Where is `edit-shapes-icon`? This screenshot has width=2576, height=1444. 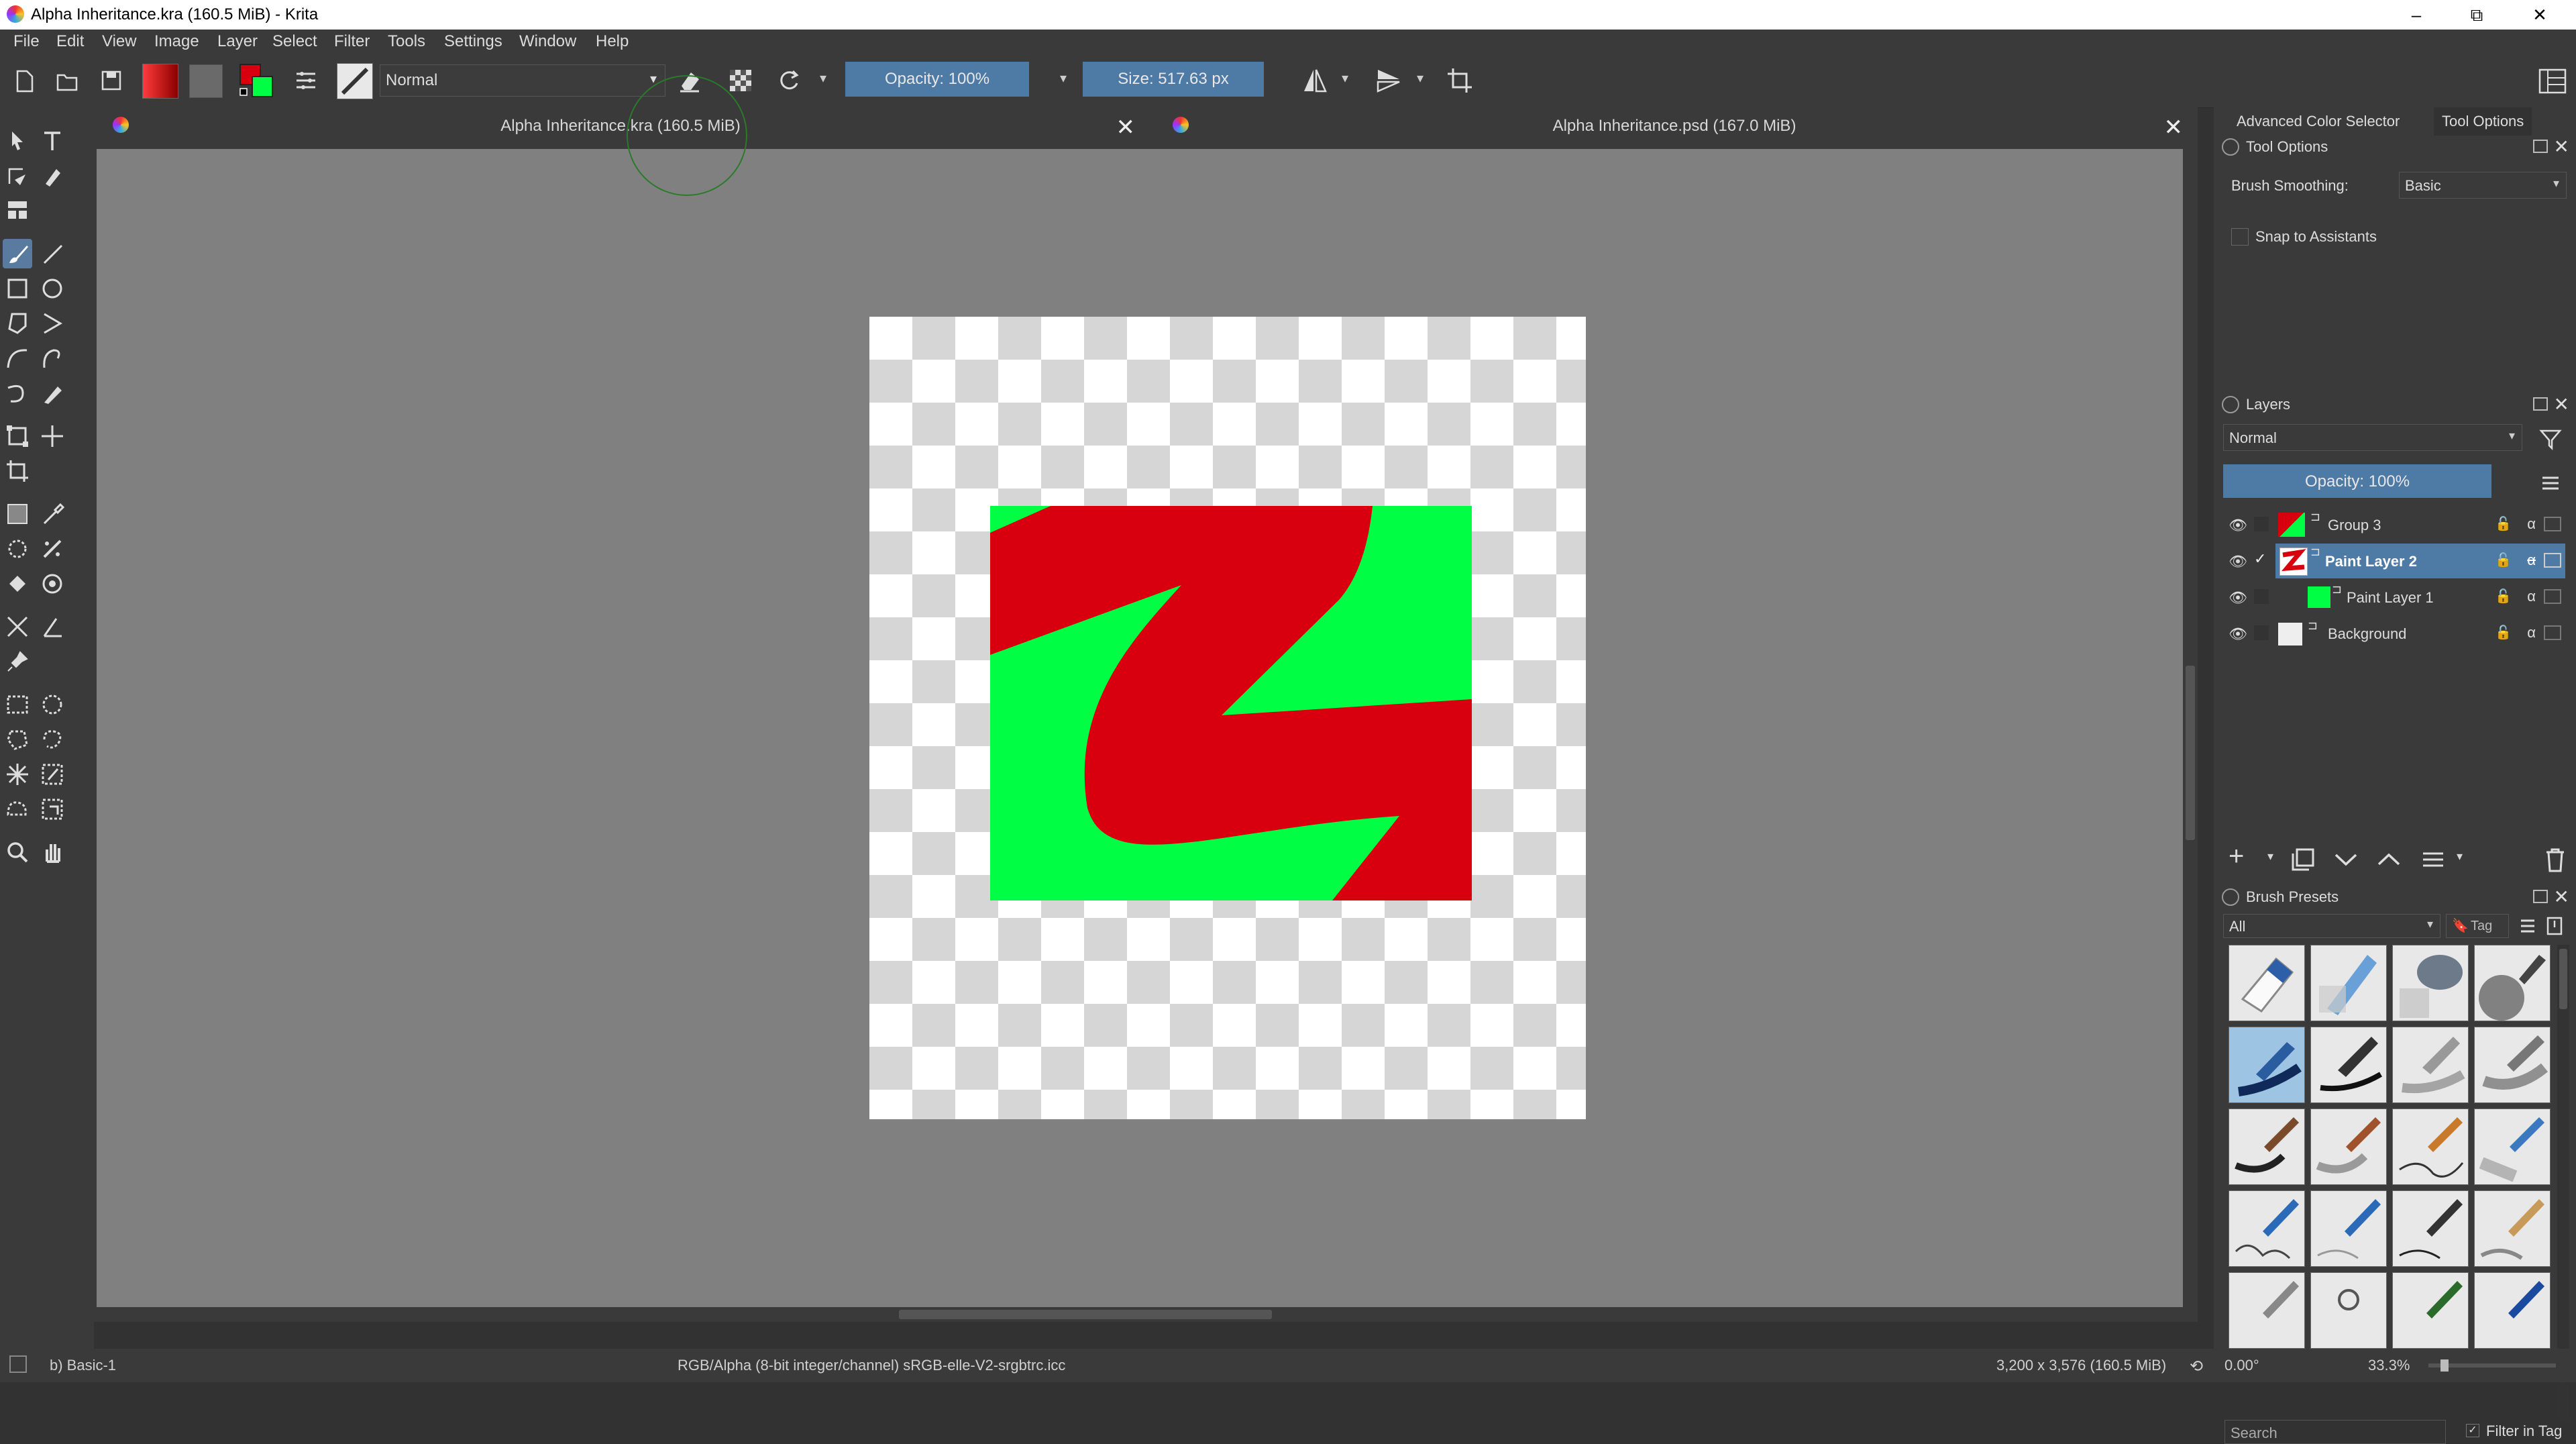 edit-shapes-icon is located at coordinates (17, 176).